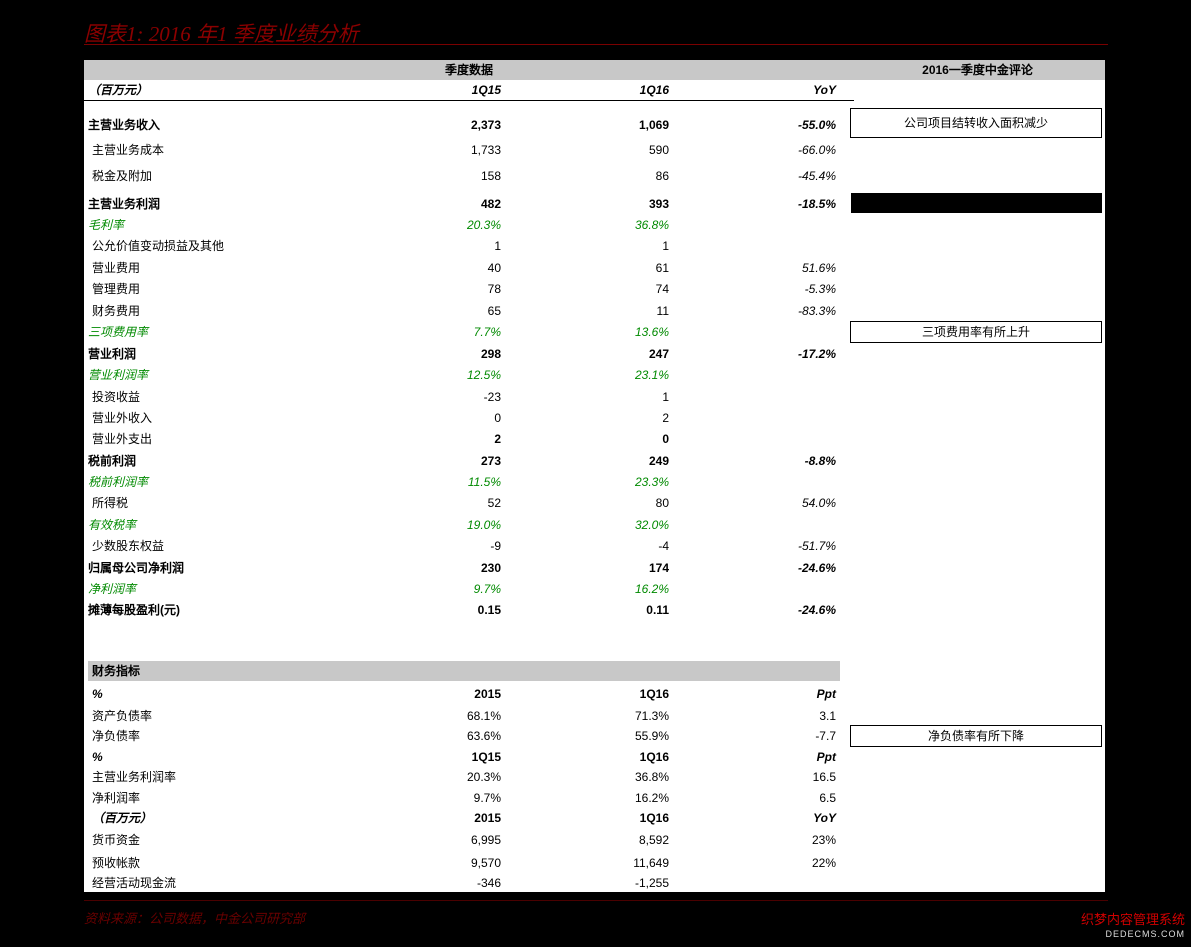  Describe the element at coordinates (658, 354) in the screenshot. I see `cell-1q16: 247` at that location.